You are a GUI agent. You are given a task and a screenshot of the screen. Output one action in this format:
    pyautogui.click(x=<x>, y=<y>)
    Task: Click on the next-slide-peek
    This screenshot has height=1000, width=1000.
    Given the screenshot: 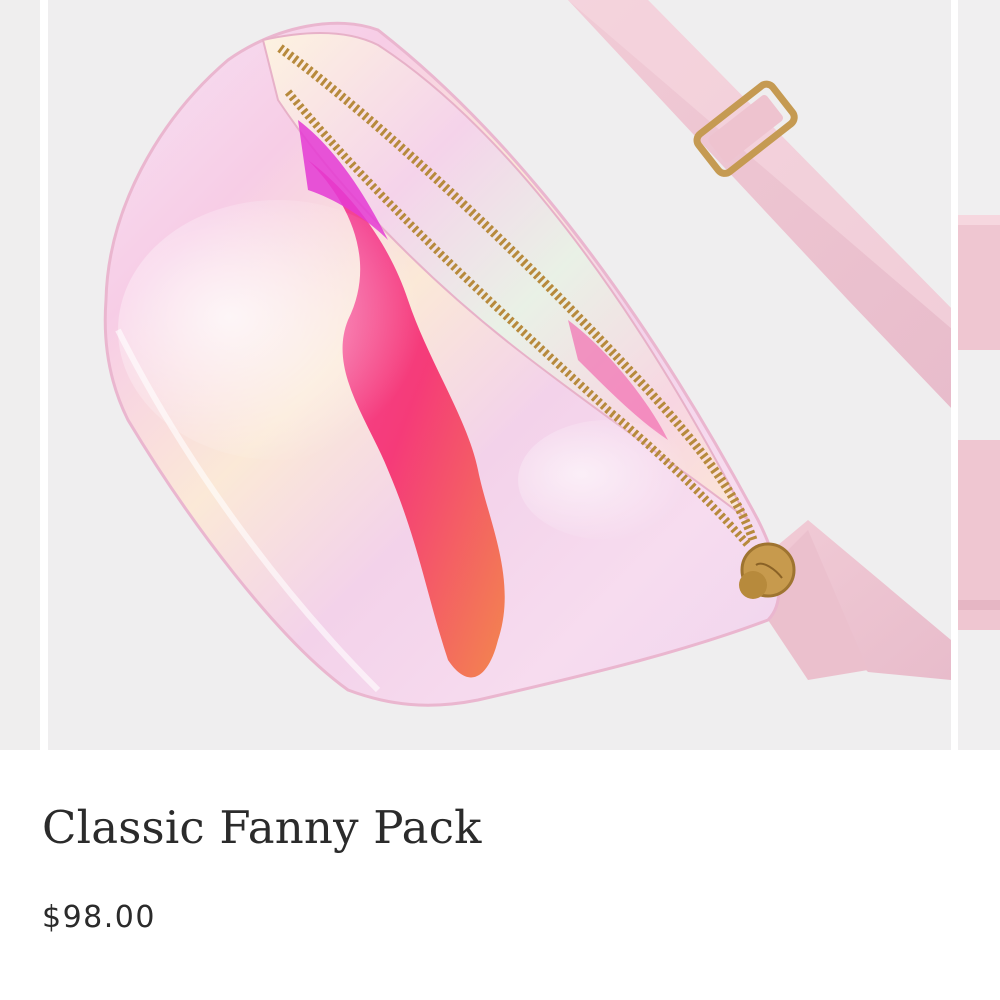 What is the action you would take?
    pyautogui.click(x=979, y=375)
    